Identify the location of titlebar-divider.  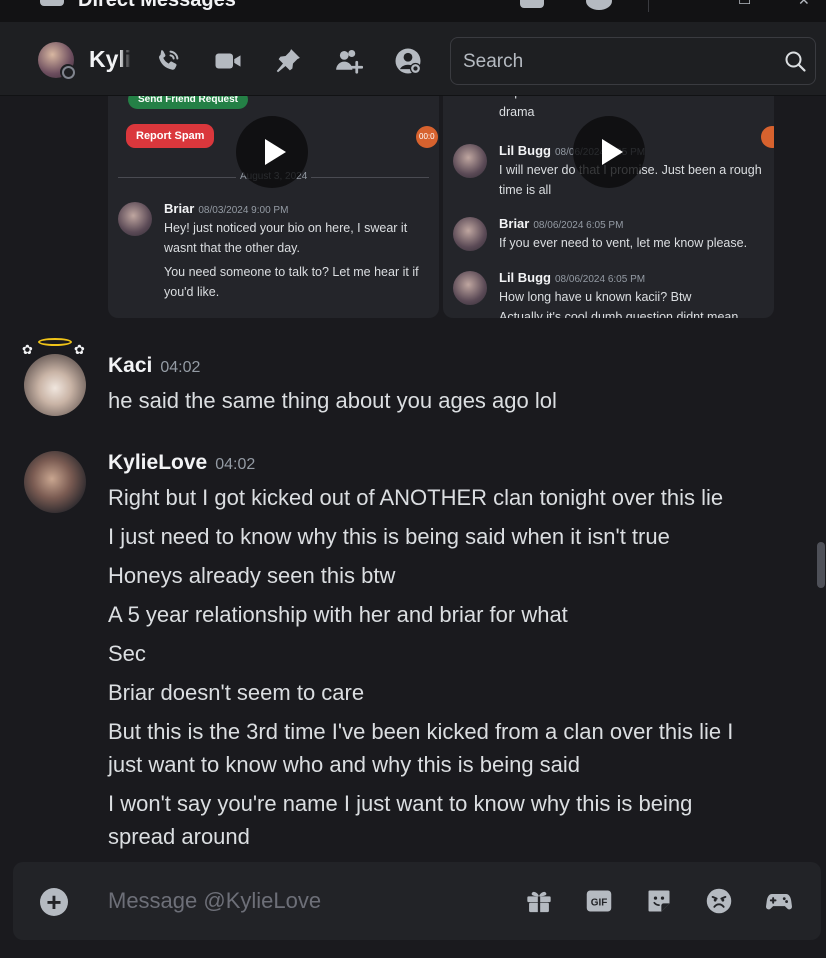
(648, 6).